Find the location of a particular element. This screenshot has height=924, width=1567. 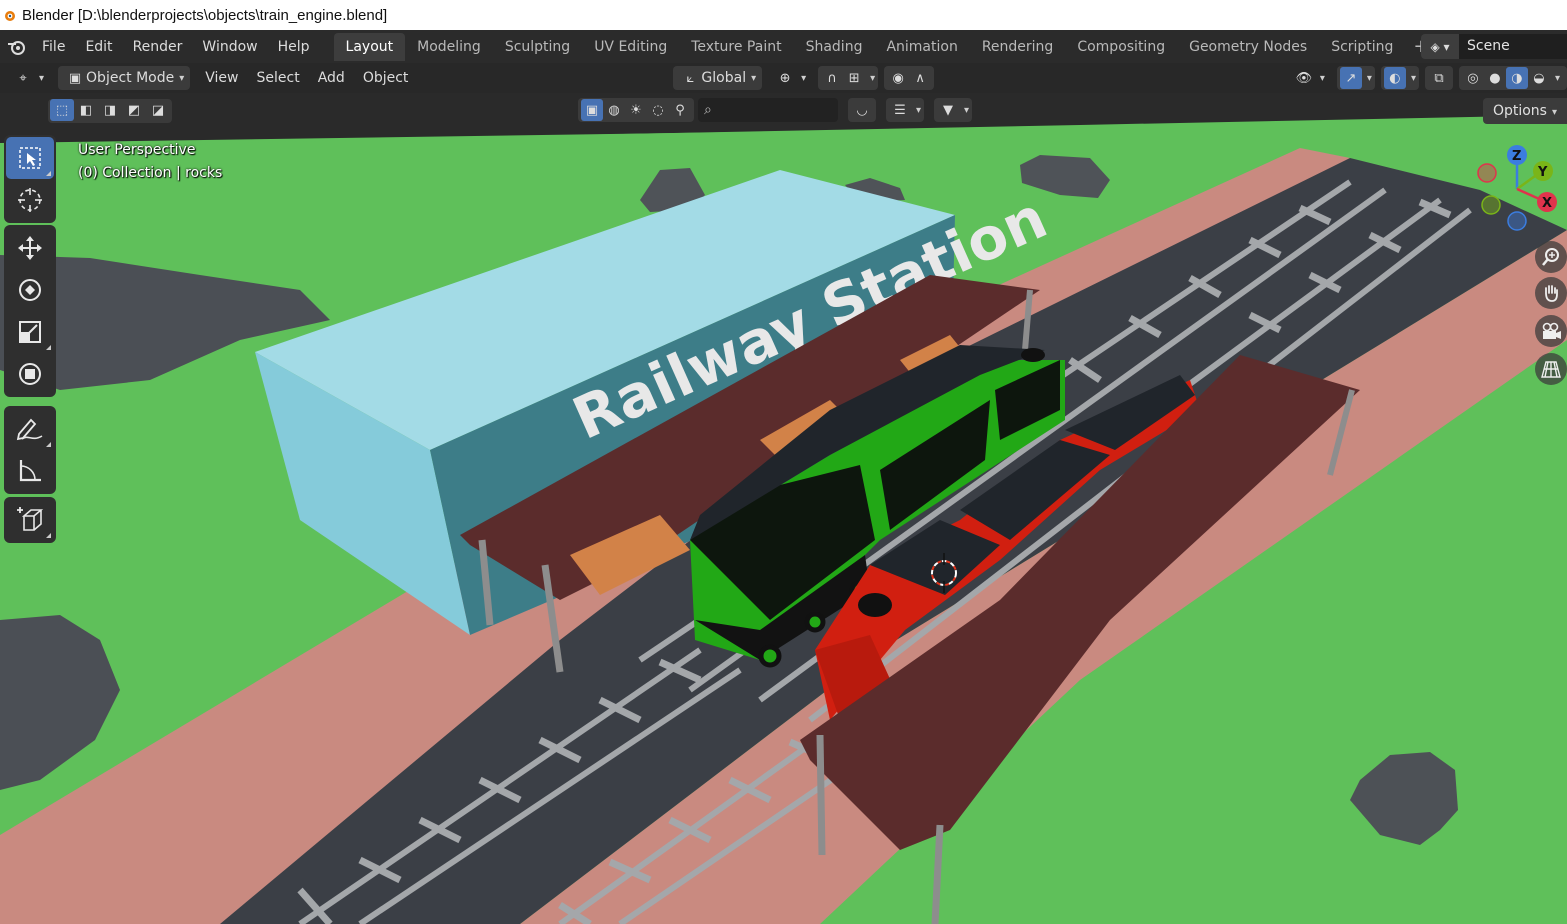

overlays-icon: ◐ is located at coordinates (1394, 78).